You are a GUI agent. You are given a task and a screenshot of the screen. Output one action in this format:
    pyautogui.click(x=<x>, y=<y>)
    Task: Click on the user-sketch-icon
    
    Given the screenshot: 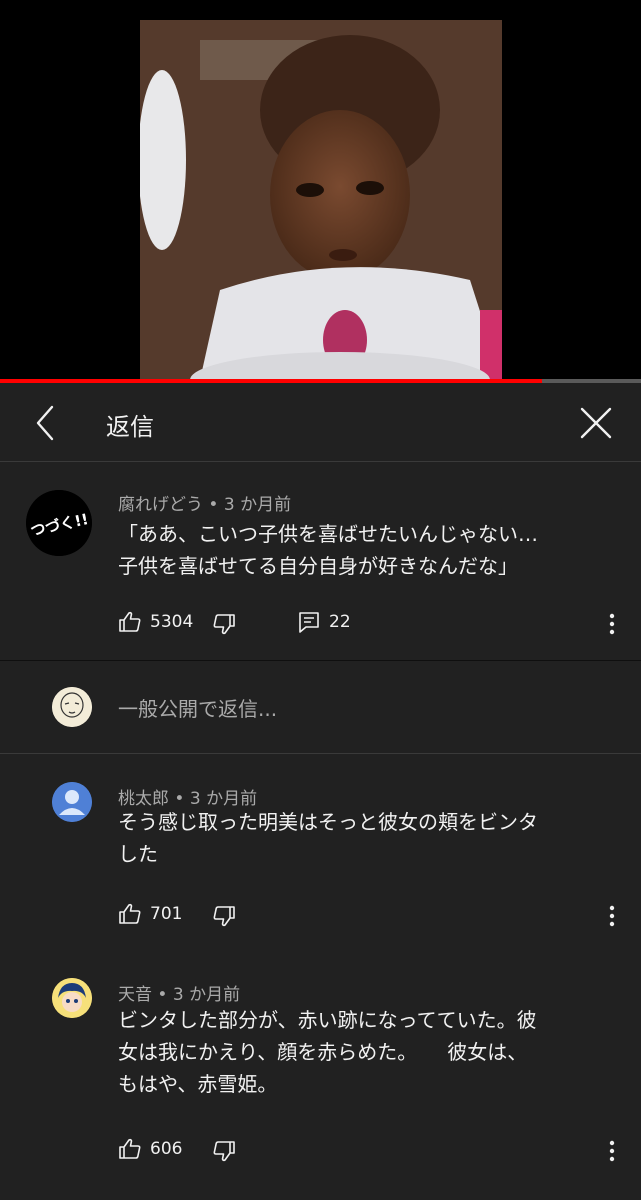 What is the action you would take?
    pyautogui.click(x=72, y=707)
    